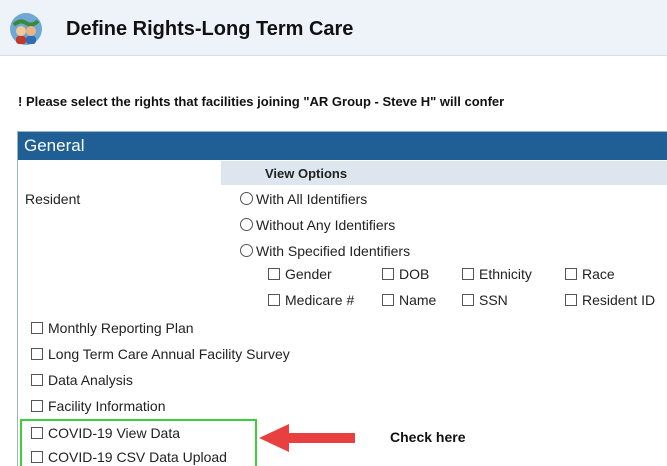 Image resolution: width=667 pixels, height=466 pixels. I want to click on radio-with-specified-identifiers: With Specified Identifiers, so click(325, 251).